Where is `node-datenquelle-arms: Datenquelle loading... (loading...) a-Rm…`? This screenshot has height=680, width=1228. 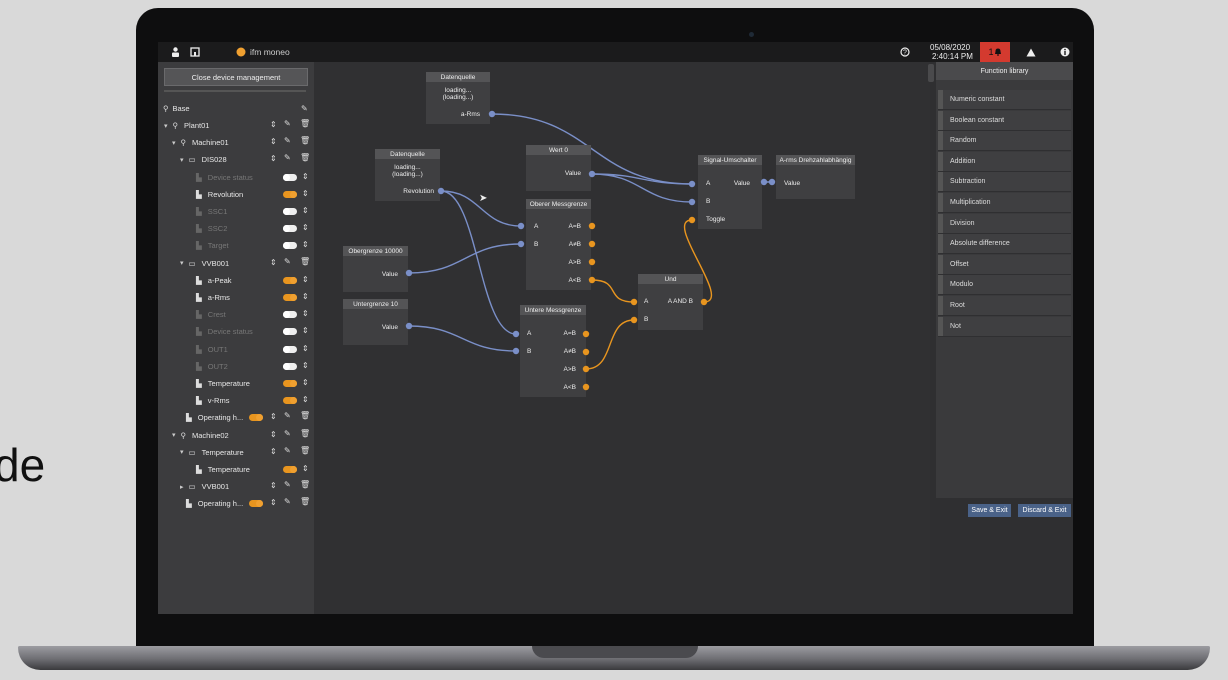
node-datenquelle-arms: Datenquelle loading... (loading...) a-Rm… is located at coordinates (458, 98).